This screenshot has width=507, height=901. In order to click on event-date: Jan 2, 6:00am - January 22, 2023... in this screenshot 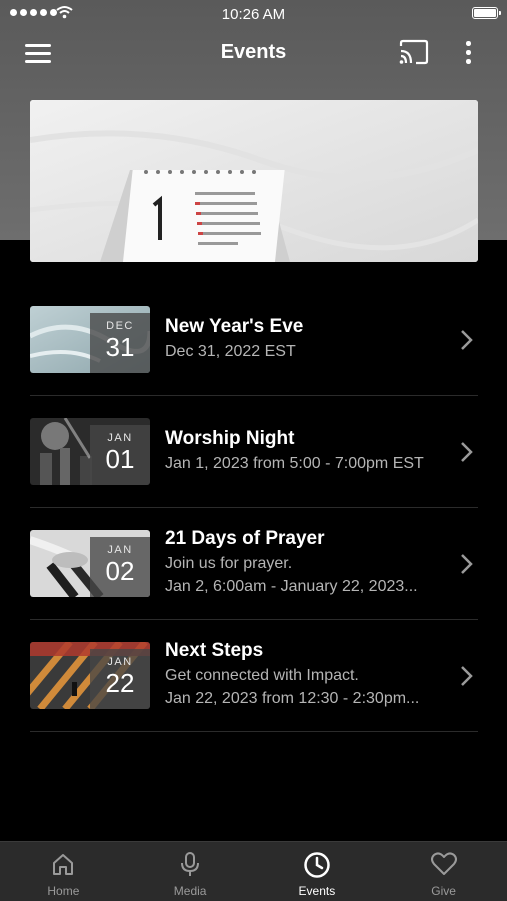, I will do `click(291, 586)`.